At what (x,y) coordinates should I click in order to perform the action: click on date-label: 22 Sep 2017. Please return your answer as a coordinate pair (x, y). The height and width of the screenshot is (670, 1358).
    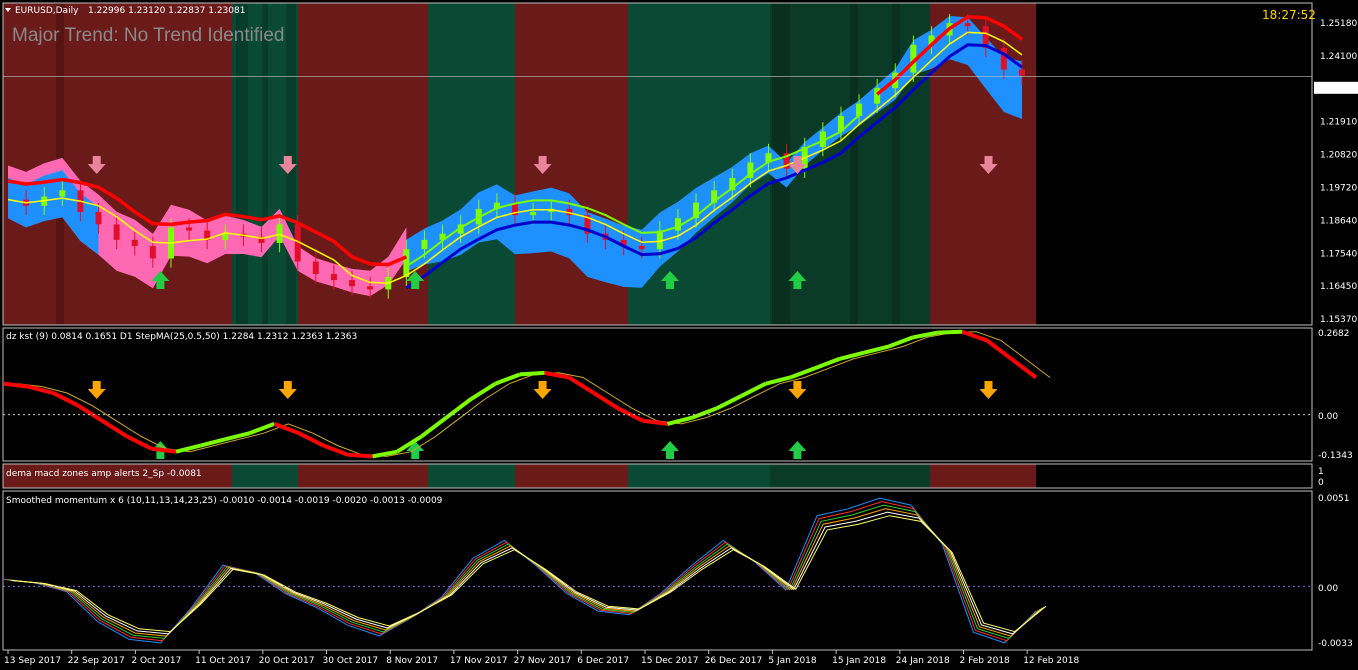
    Looking at the image, I should click on (96, 661).